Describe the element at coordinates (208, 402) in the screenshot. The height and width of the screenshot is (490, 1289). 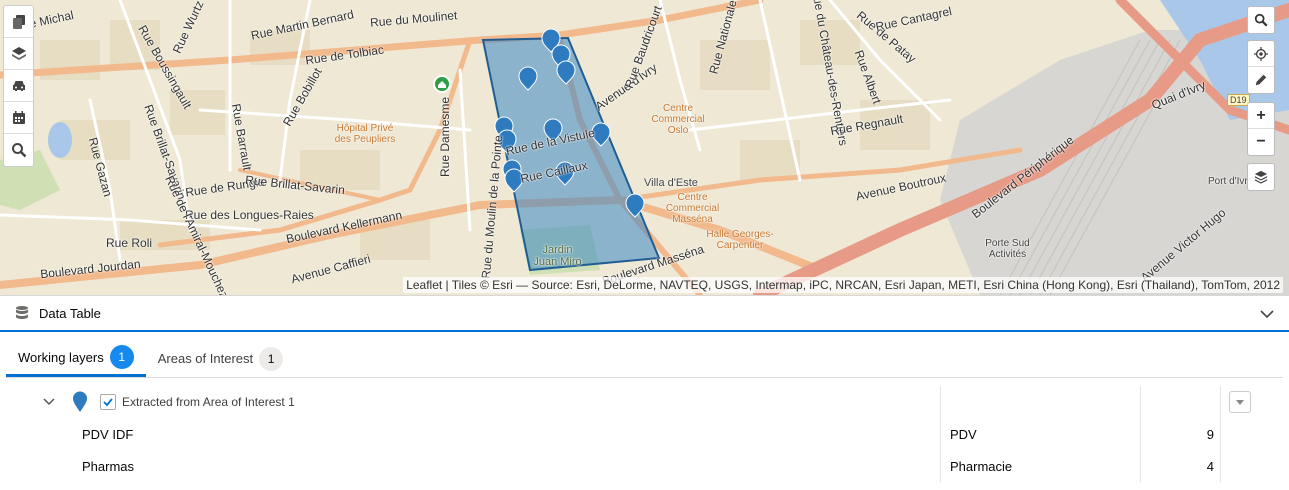
I see `group-label: Extracted from Area of Interest 1` at that location.